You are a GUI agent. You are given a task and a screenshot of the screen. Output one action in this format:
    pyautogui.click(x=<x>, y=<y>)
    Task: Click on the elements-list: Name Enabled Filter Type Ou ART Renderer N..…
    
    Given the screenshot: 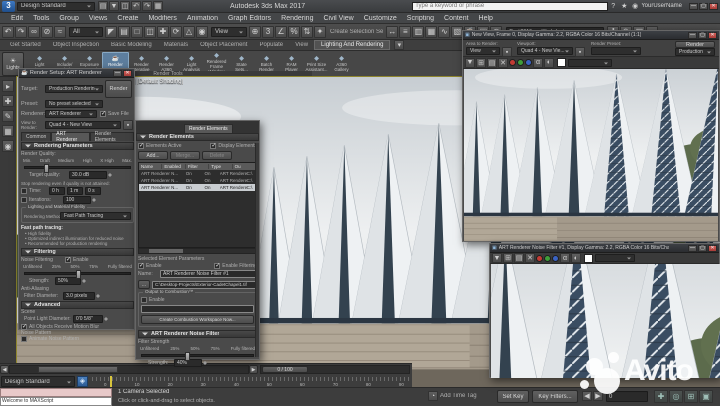 What is the action you would take?
    pyautogui.click(x=197, y=205)
    